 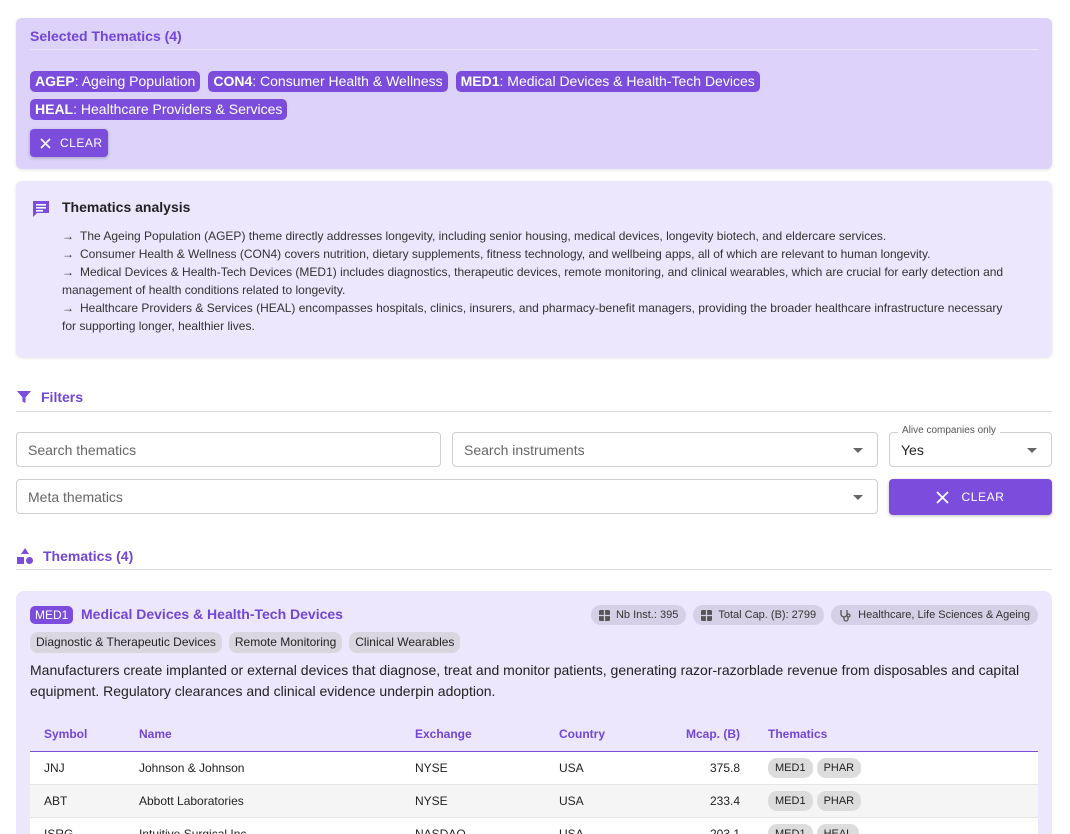 I want to click on cell-exchange: NASDAQ, so click(x=473, y=825).